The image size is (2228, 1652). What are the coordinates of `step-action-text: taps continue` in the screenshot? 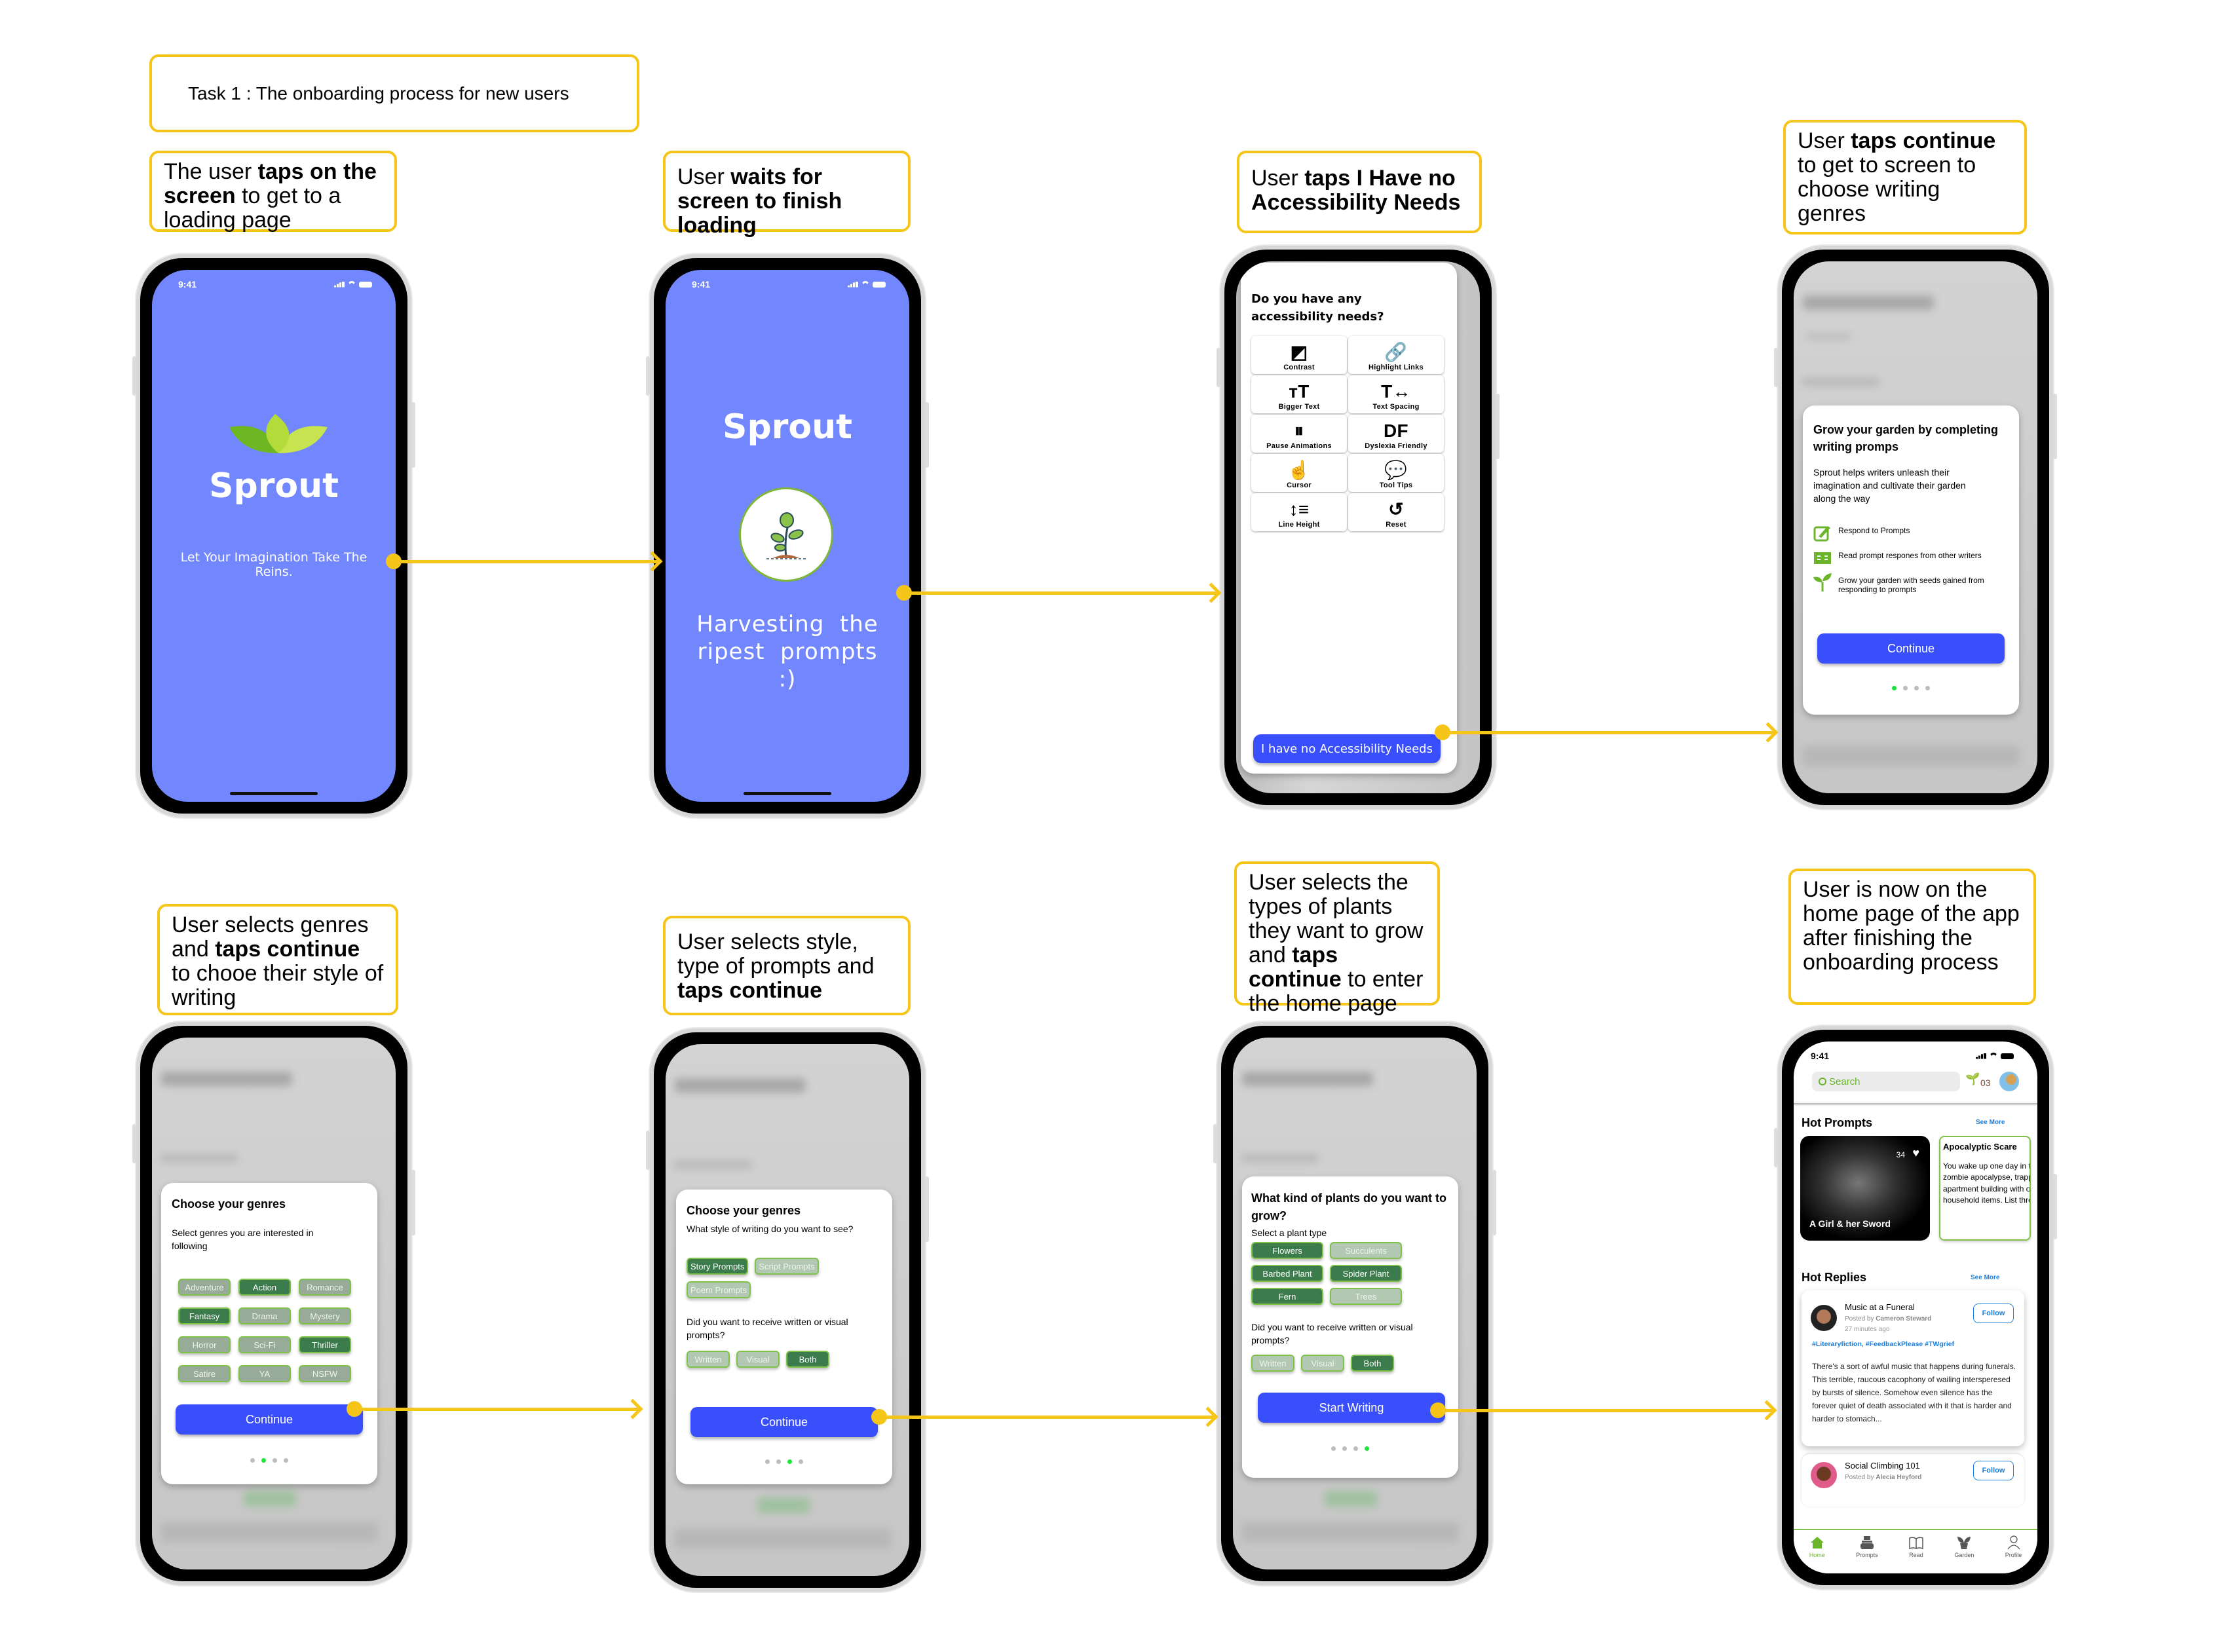 It's located at (1923, 140).